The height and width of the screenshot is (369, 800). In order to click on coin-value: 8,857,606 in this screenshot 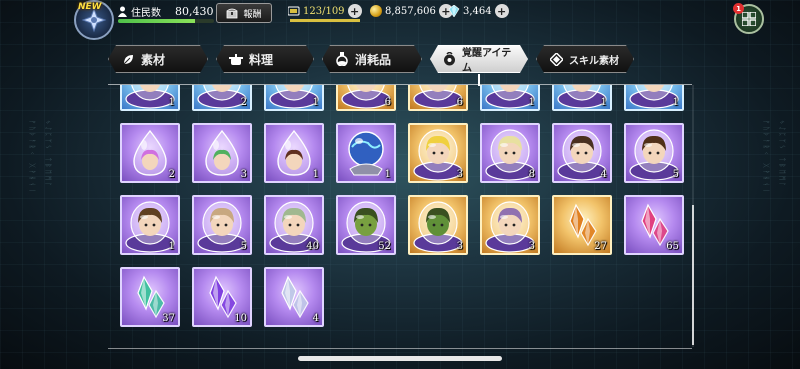, I will do `click(410, 11)`.